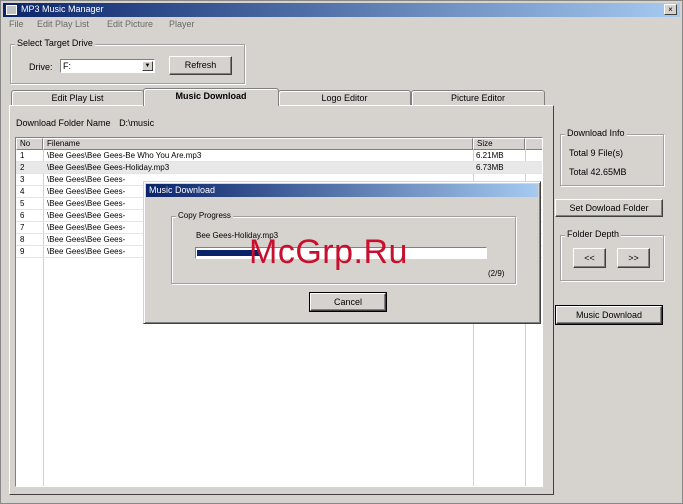 Image resolution: width=683 pixels, height=504 pixels. Describe the element at coordinates (62, 9) in the screenshot. I see `window-title: MP3 Music Manager` at that location.